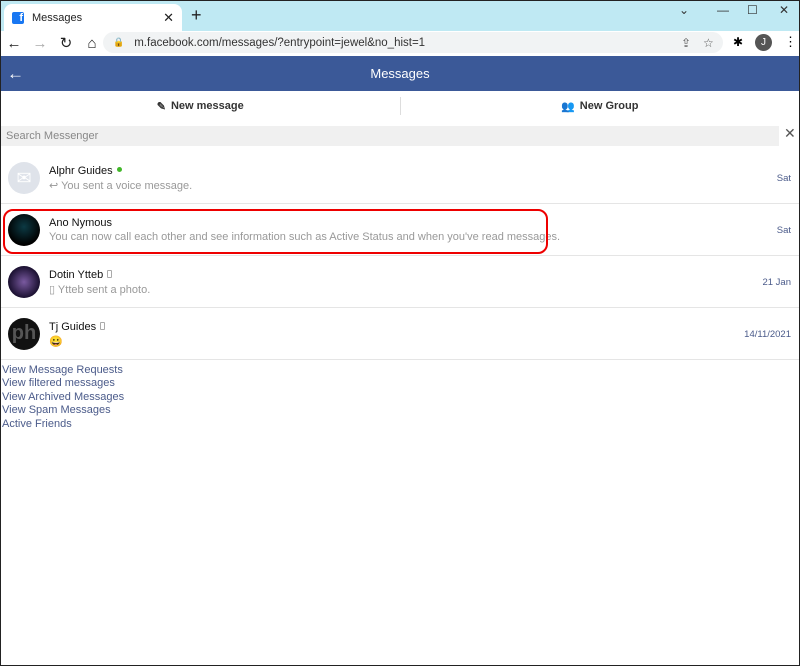  Describe the element at coordinates (24, 178) in the screenshot. I see `envelope-avatar: ✉` at that location.